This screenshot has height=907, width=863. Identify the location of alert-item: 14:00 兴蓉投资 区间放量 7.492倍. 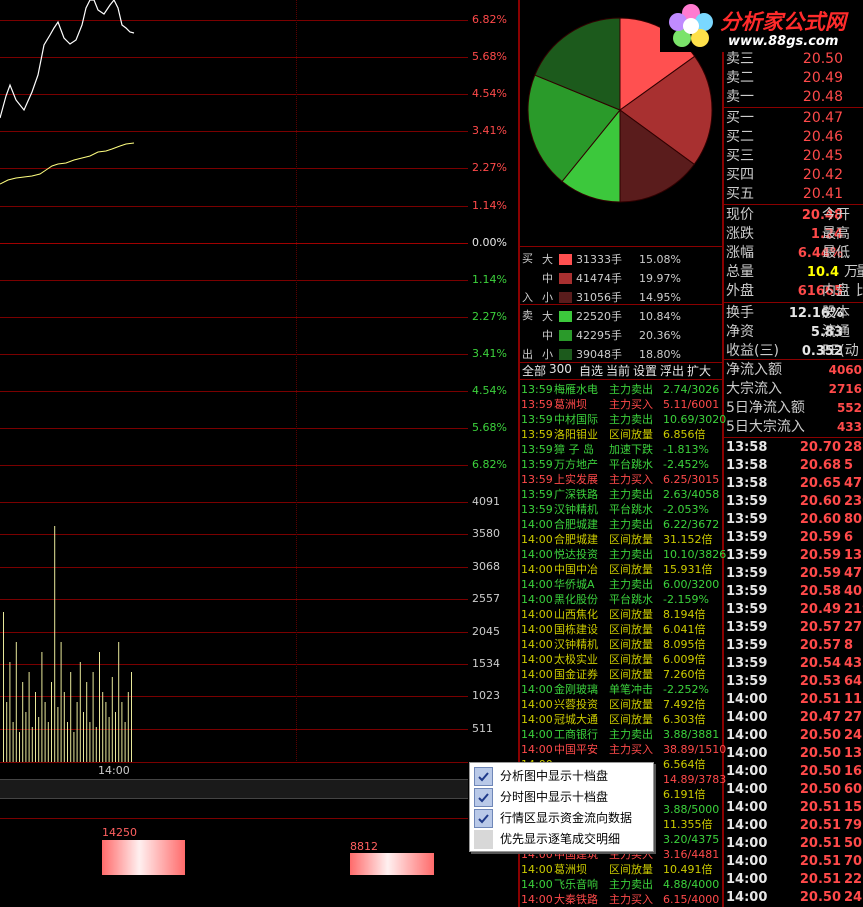
(623, 704).